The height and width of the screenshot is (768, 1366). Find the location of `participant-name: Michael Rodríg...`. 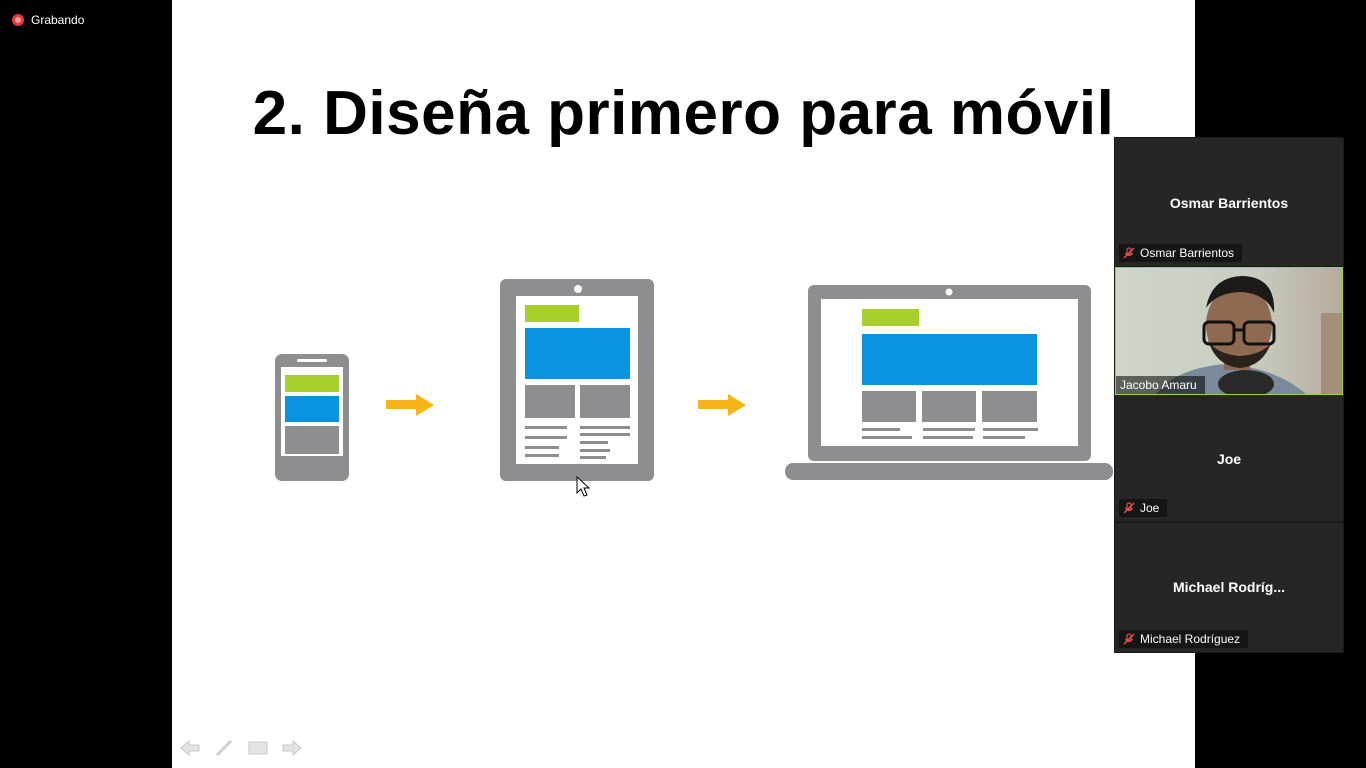

participant-name: Michael Rodríg... is located at coordinates (1228, 587).